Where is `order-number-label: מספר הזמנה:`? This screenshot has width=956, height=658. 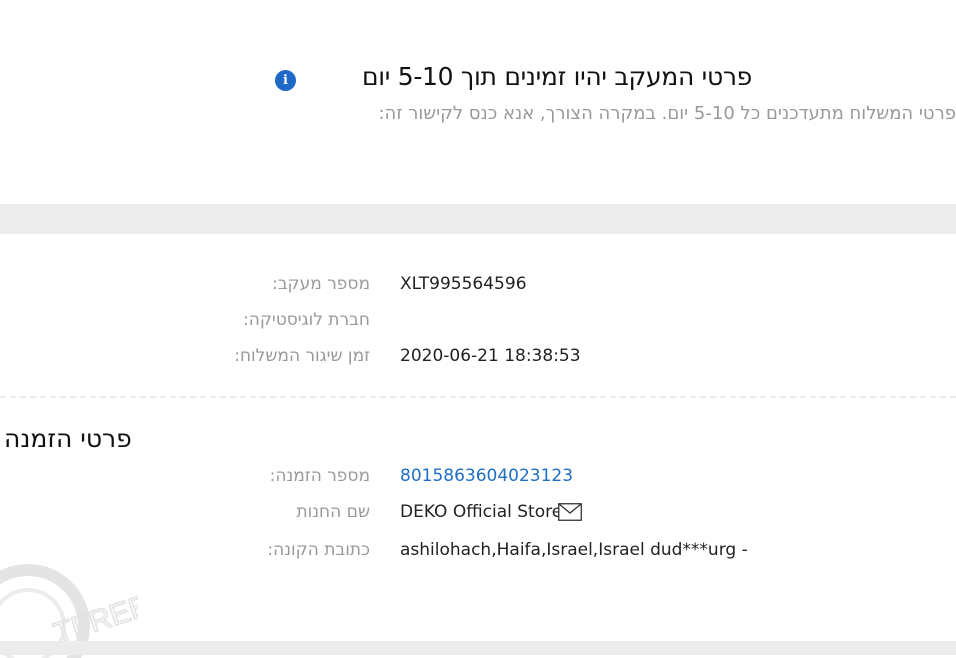
order-number-label: מספר הזמנה: is located at coordinates (319, 476).